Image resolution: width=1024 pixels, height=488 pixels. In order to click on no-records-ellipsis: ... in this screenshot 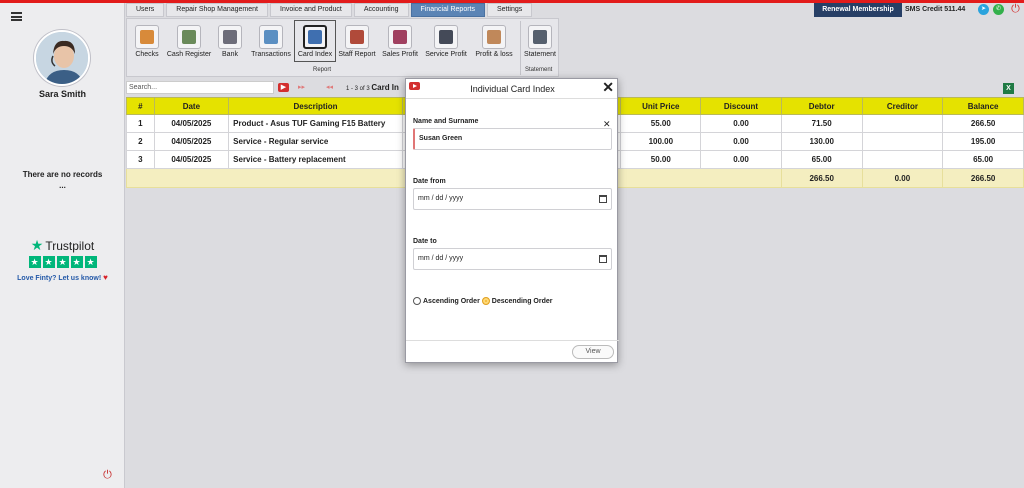, I will do `click(62, 185)`.